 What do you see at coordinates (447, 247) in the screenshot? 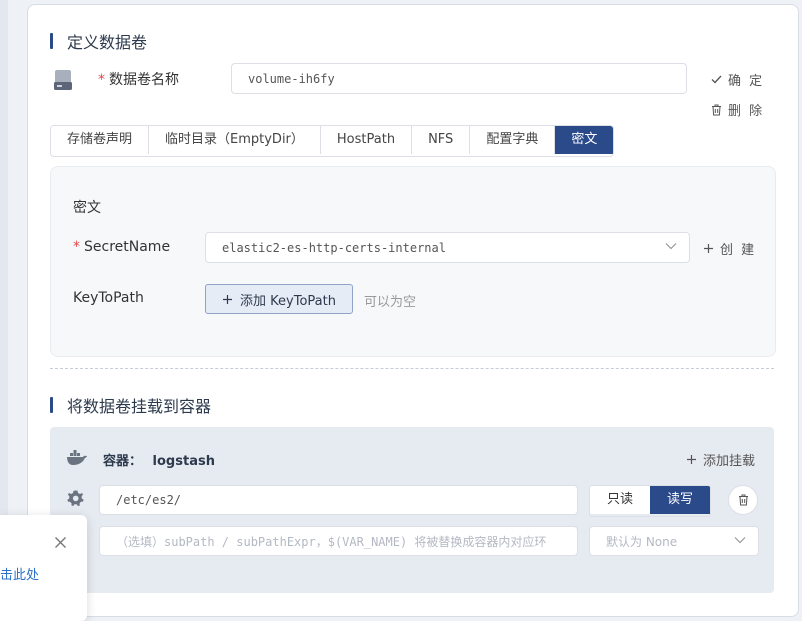
I see `secret-name-select: elastic2-es-http-certs-internal` at bounding box center [447, 247].